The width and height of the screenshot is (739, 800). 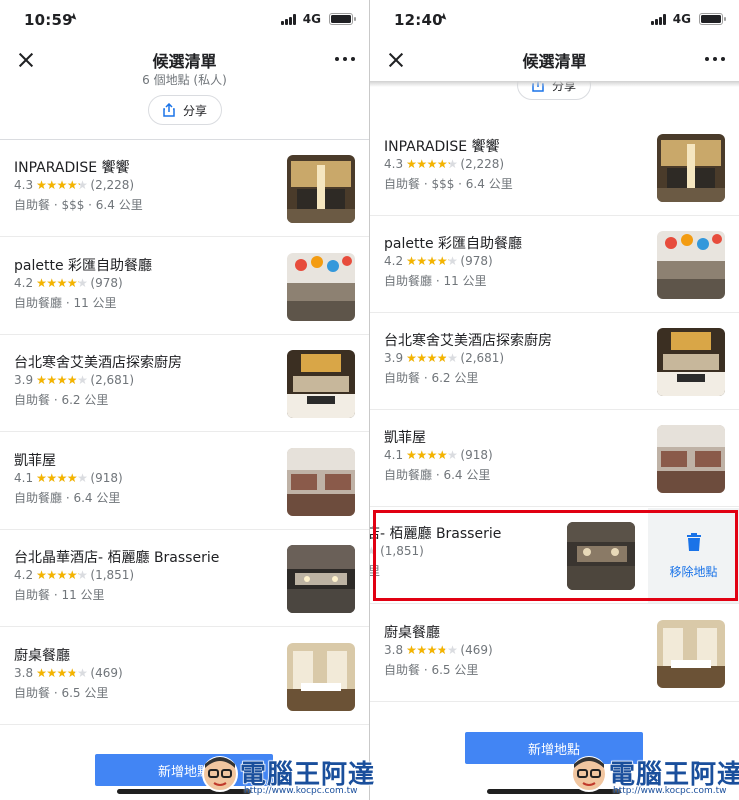 What do you see at coordinates (394, 455) in the screenshot?
I see `rating-value: 4.1` at bounding box center [394, 455].